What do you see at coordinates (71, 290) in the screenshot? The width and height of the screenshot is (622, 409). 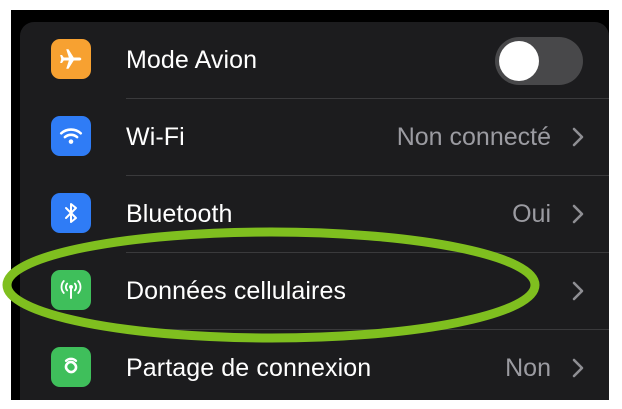 I see `cellular-antenna-icon` at bounding box center [71, 290].